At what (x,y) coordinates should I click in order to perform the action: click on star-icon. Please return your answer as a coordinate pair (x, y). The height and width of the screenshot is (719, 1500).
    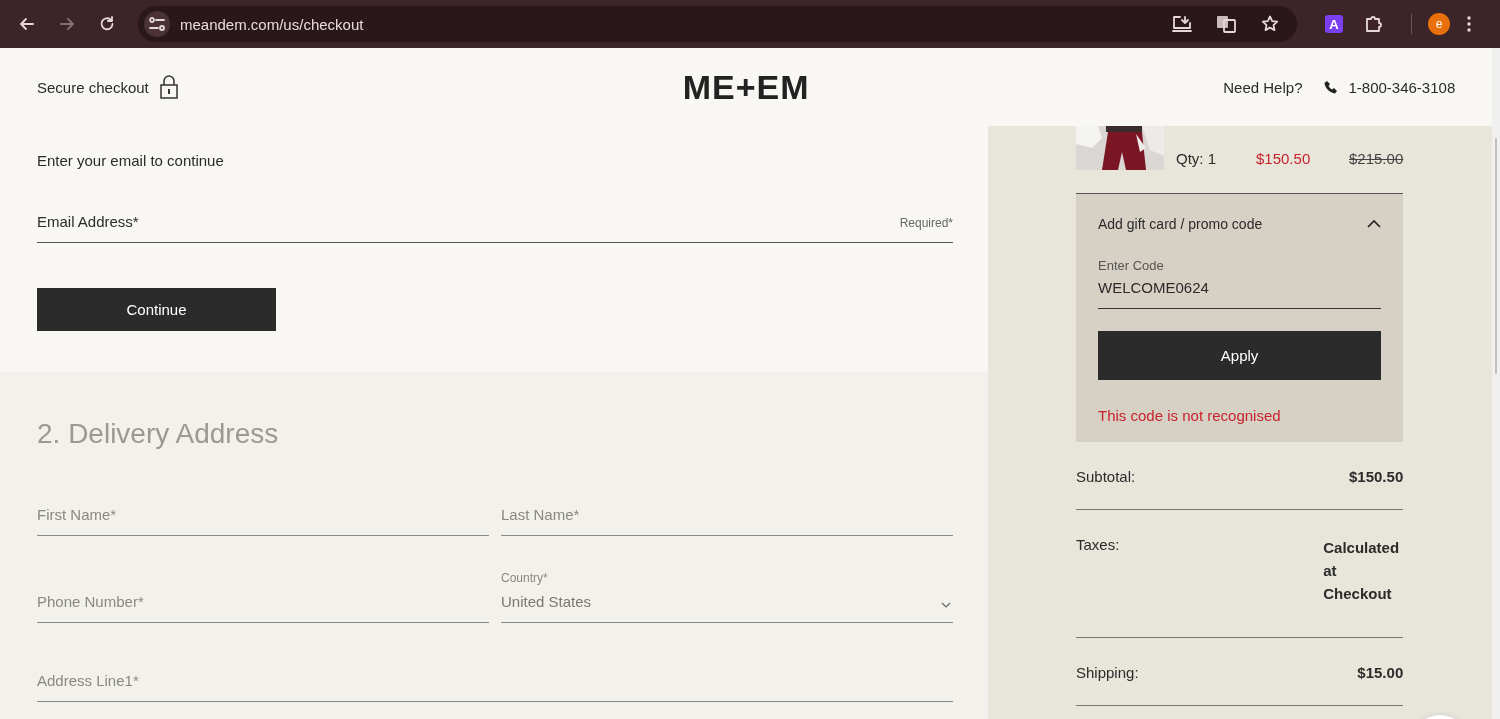
    Looking at the image, I should click on (1270, 24).